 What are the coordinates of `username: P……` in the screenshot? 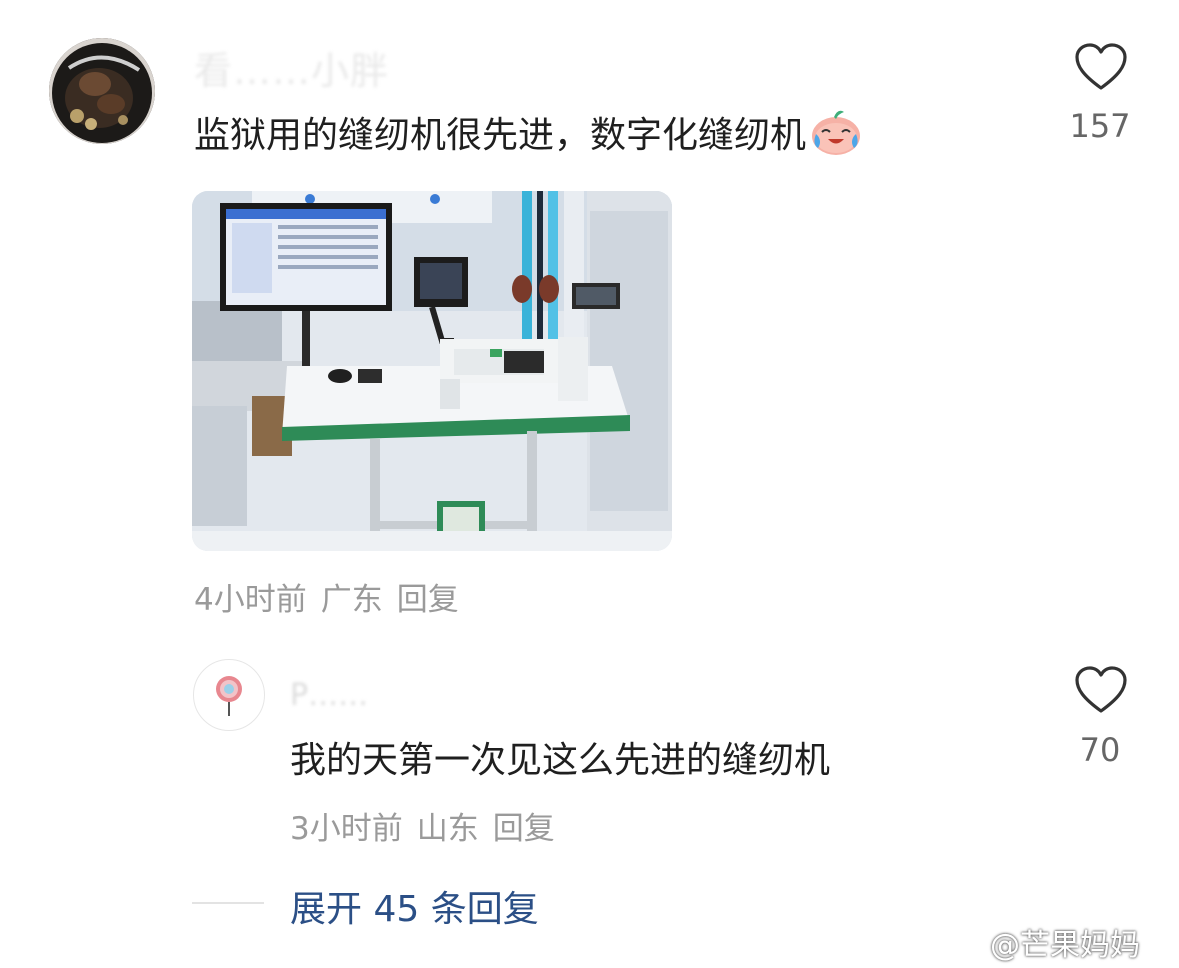 It's located at (329, 695).